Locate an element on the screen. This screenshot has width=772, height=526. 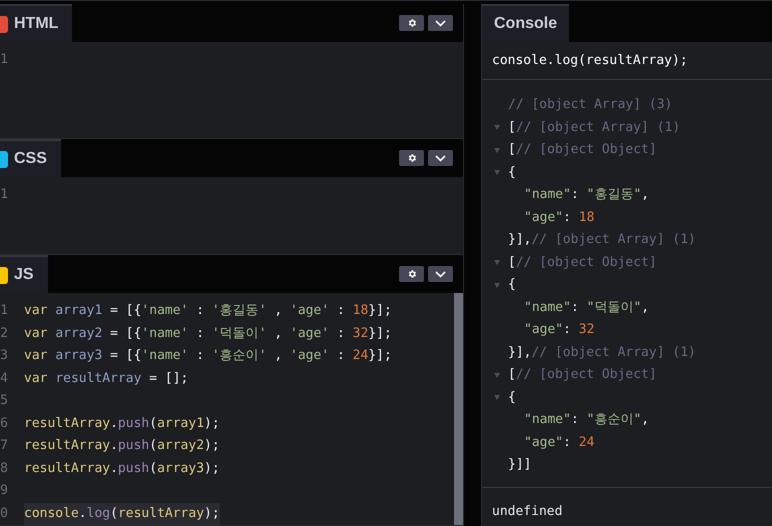
console-input: console.log(resultArray); is located at coordinates (627, 61).